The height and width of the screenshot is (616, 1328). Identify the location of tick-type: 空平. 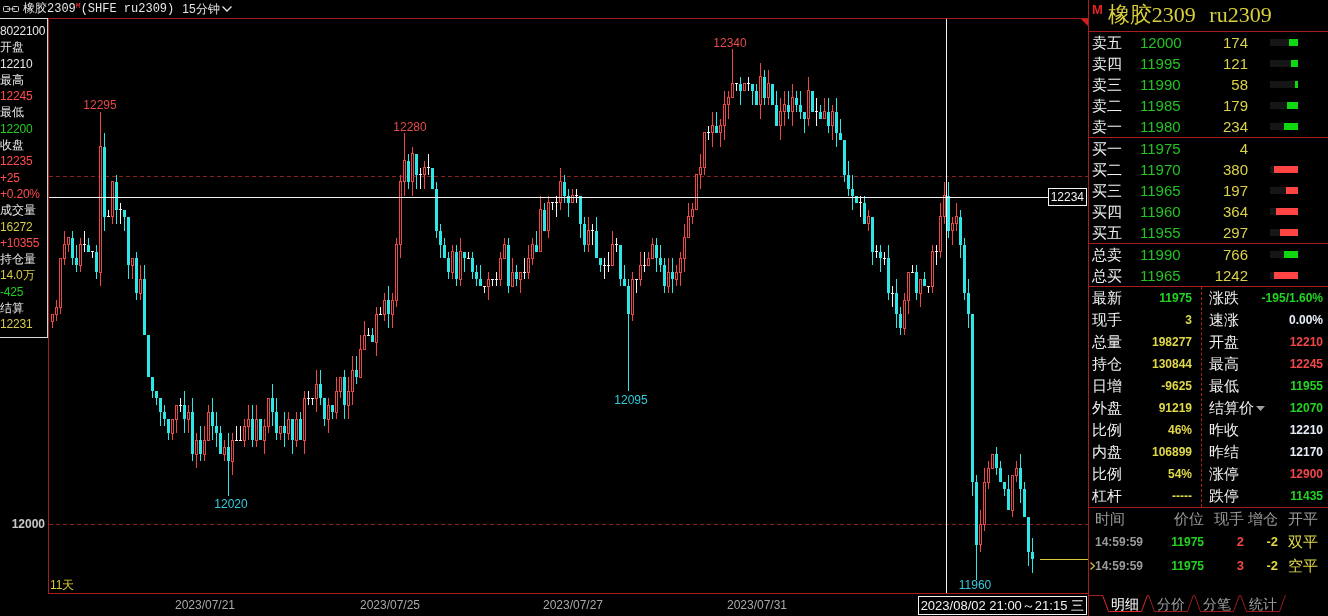
(1302, 566).